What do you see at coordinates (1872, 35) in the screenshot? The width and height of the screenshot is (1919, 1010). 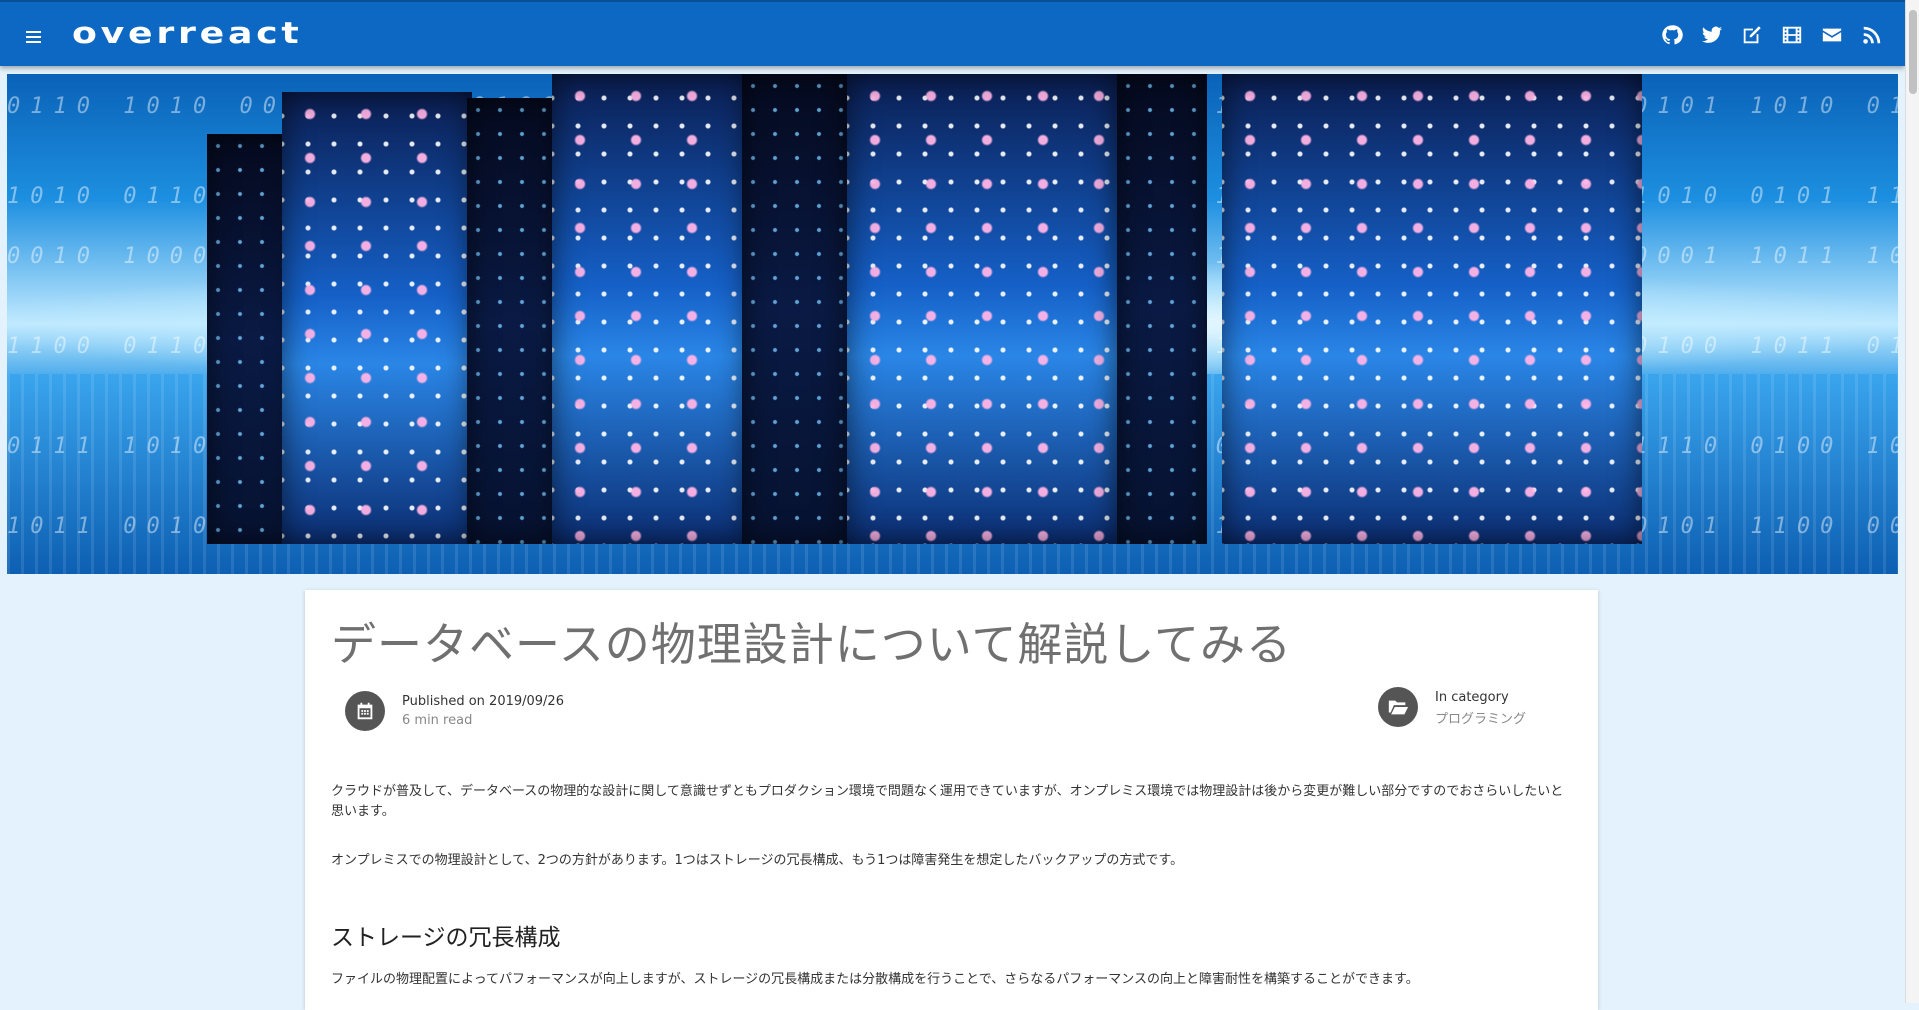 I see `rss-icon` at bounding box center [1872, 35].